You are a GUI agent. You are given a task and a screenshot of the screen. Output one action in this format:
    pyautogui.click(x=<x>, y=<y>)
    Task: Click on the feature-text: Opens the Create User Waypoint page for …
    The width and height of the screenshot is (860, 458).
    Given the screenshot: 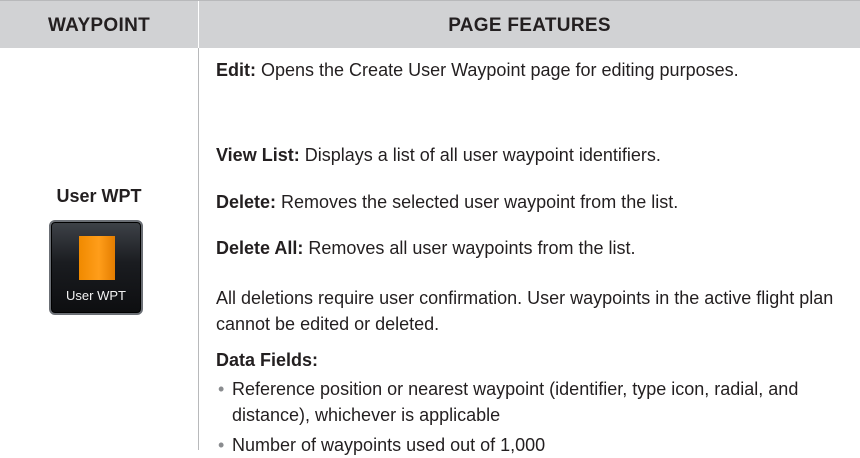 What is the action you would take?
    pyautogui.click(x=497, y=70)
    